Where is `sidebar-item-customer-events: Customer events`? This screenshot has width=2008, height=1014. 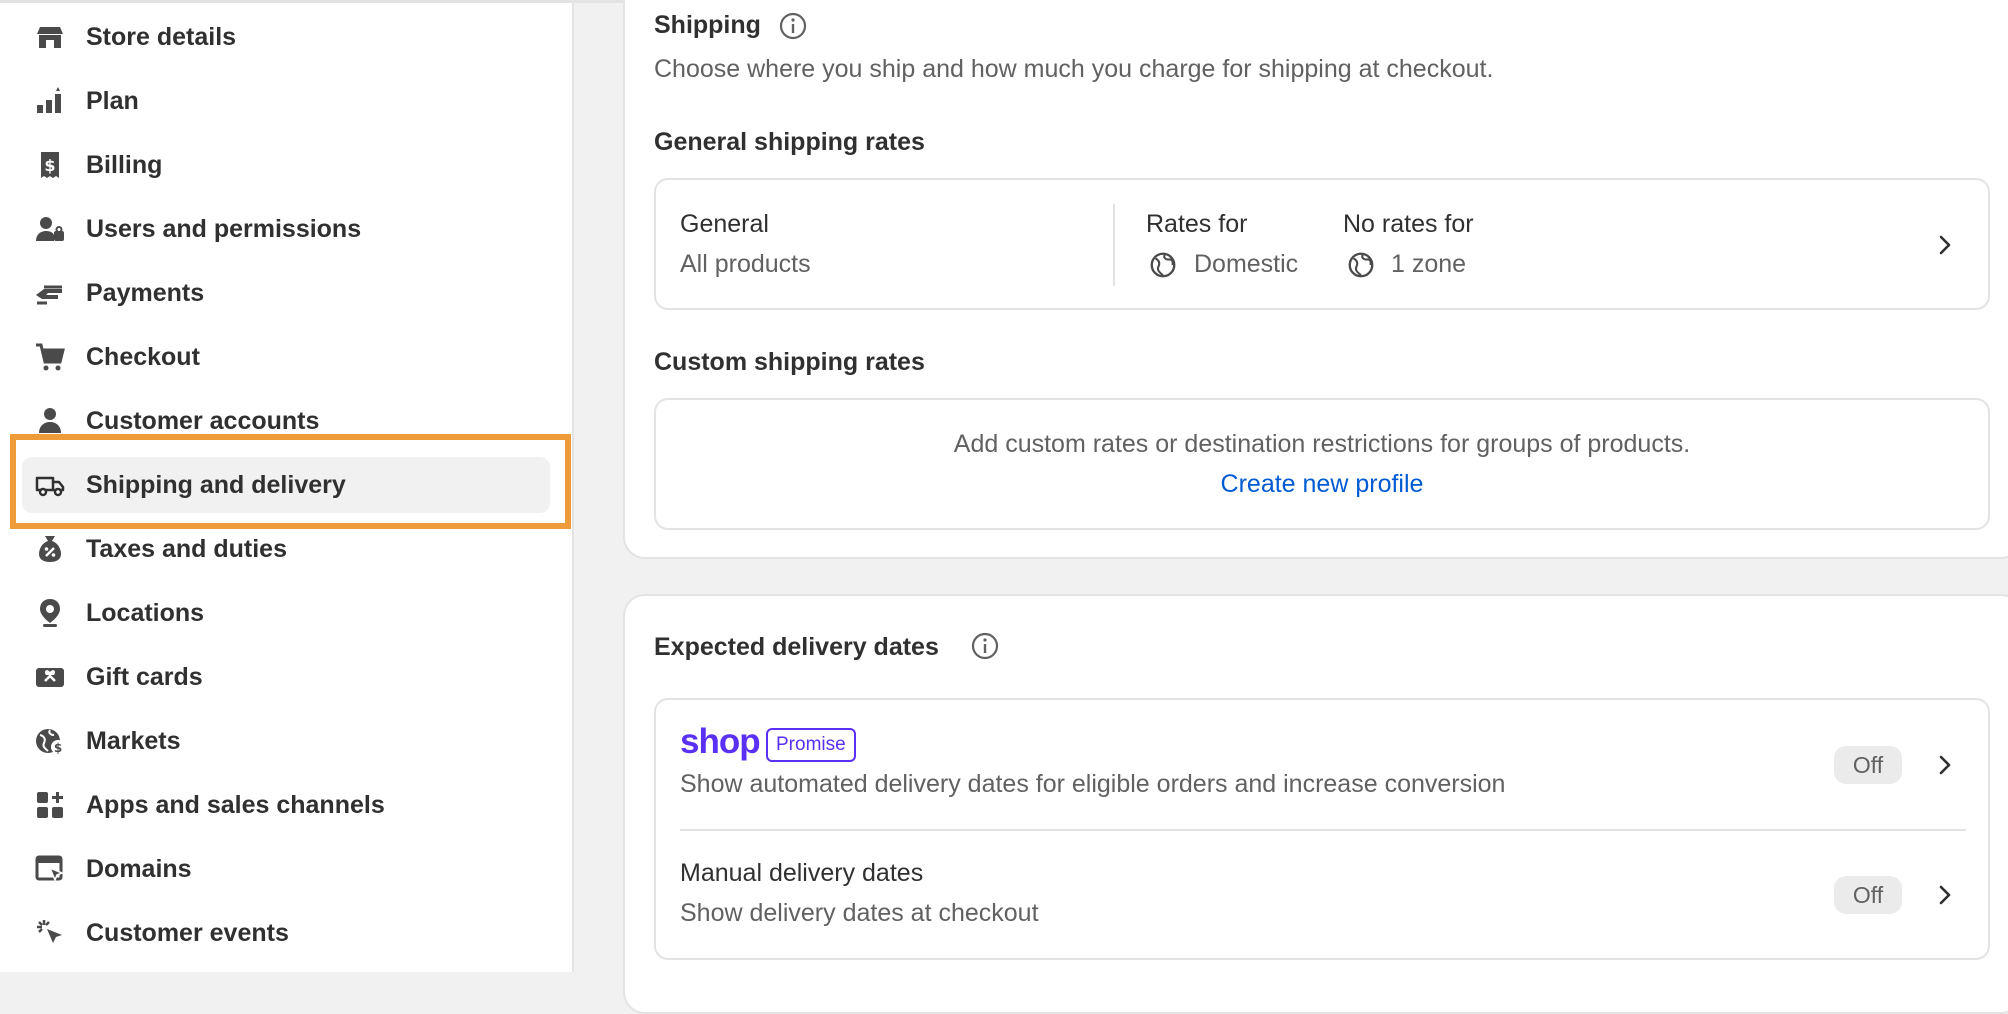
sidebar-item-customer-events: Customer events is located at coordinates (286, 933).